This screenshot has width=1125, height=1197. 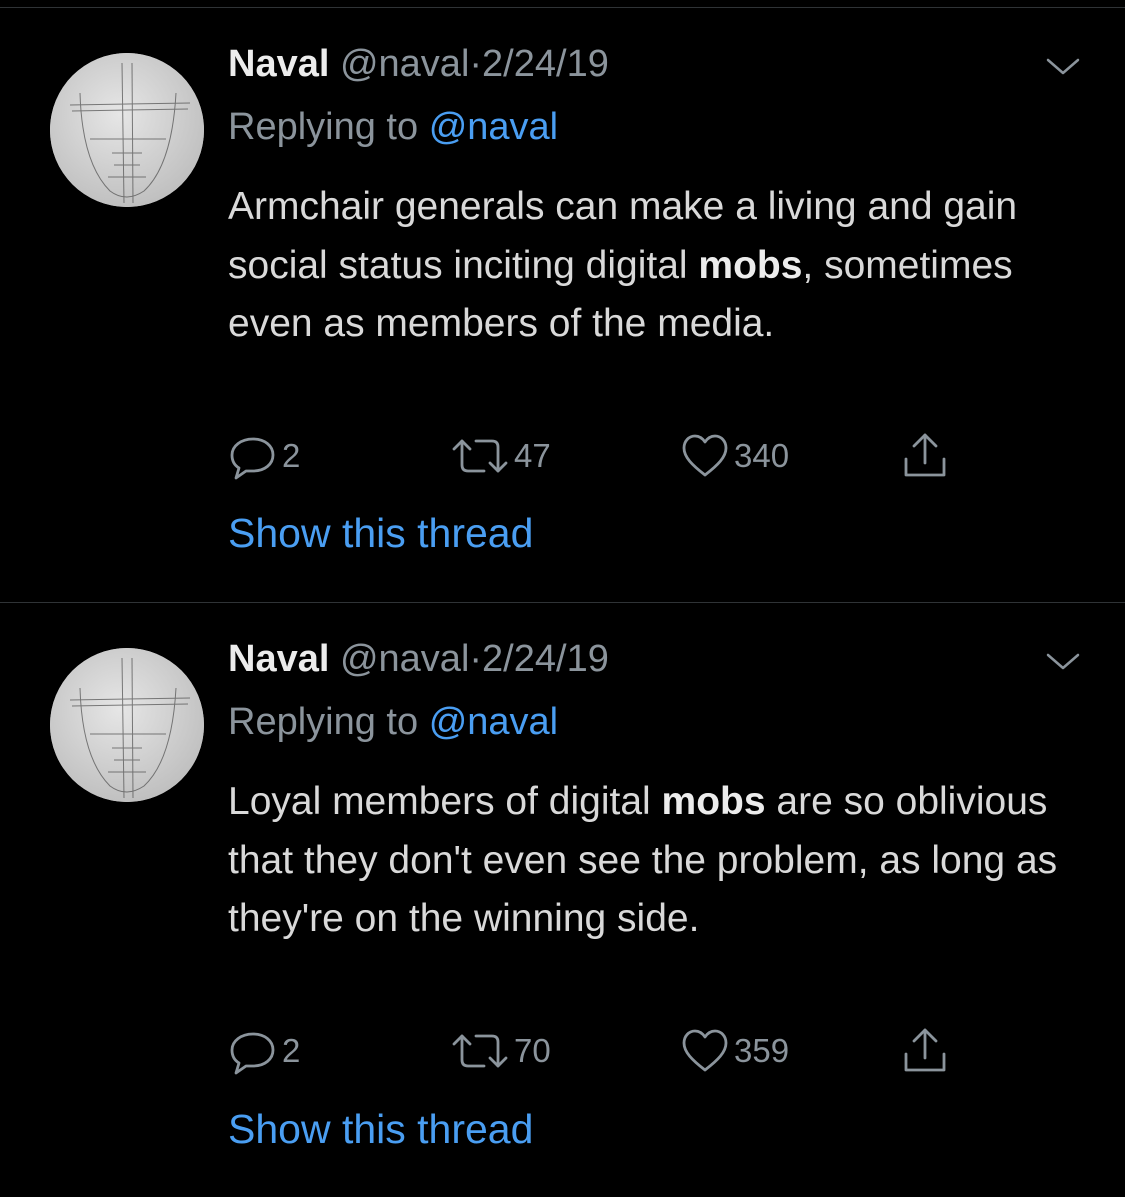 What do you see at coordinates (762, 1050) in the screenshot?
I see `like-count: 359` at bounding box center [762, 1050].